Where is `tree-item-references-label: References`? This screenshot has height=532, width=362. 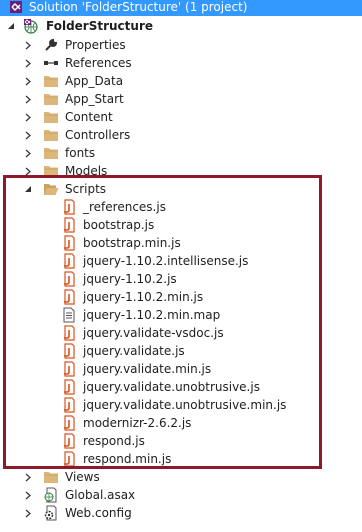
tree-item-references-label: References is located at coordinates (98, 63).